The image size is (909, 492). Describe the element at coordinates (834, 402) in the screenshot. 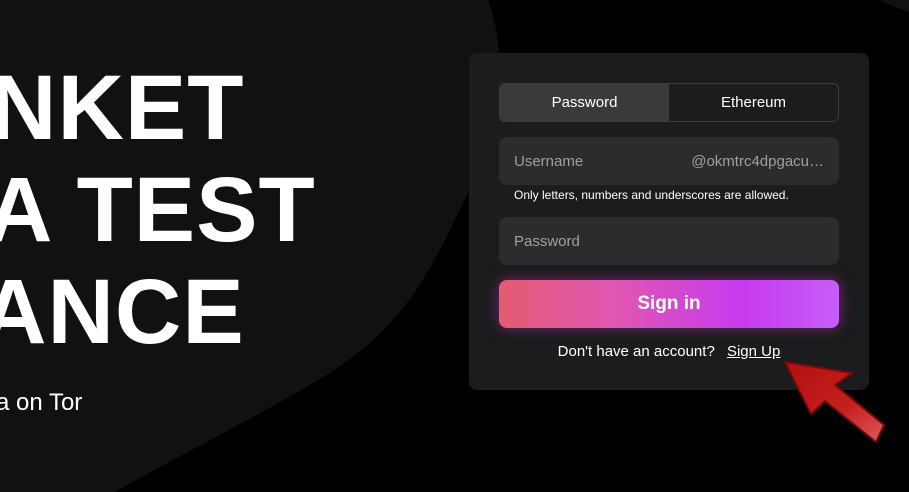

I see `red-arrow-icon` at that location.